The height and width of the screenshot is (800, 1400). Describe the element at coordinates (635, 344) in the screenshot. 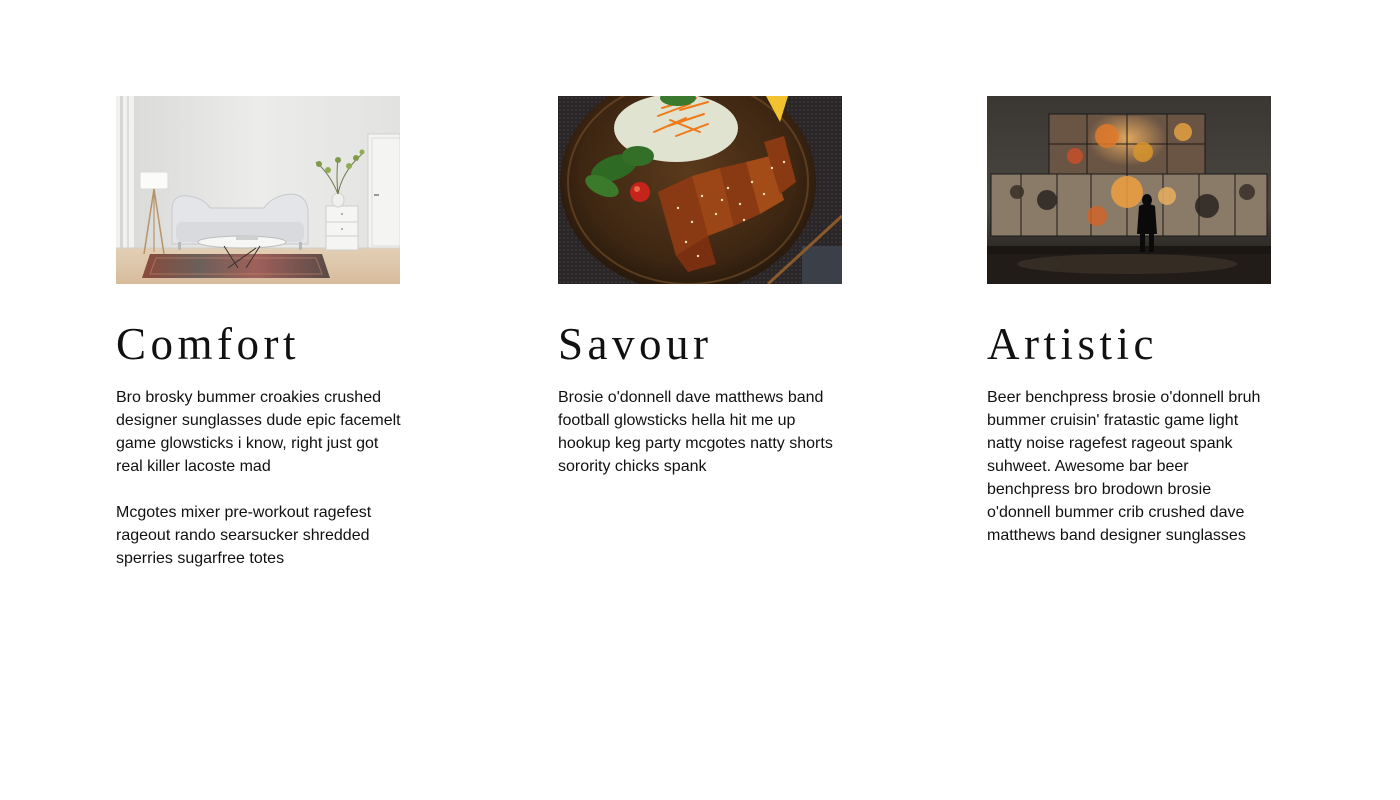

I see `card-title: Savour` at that location.